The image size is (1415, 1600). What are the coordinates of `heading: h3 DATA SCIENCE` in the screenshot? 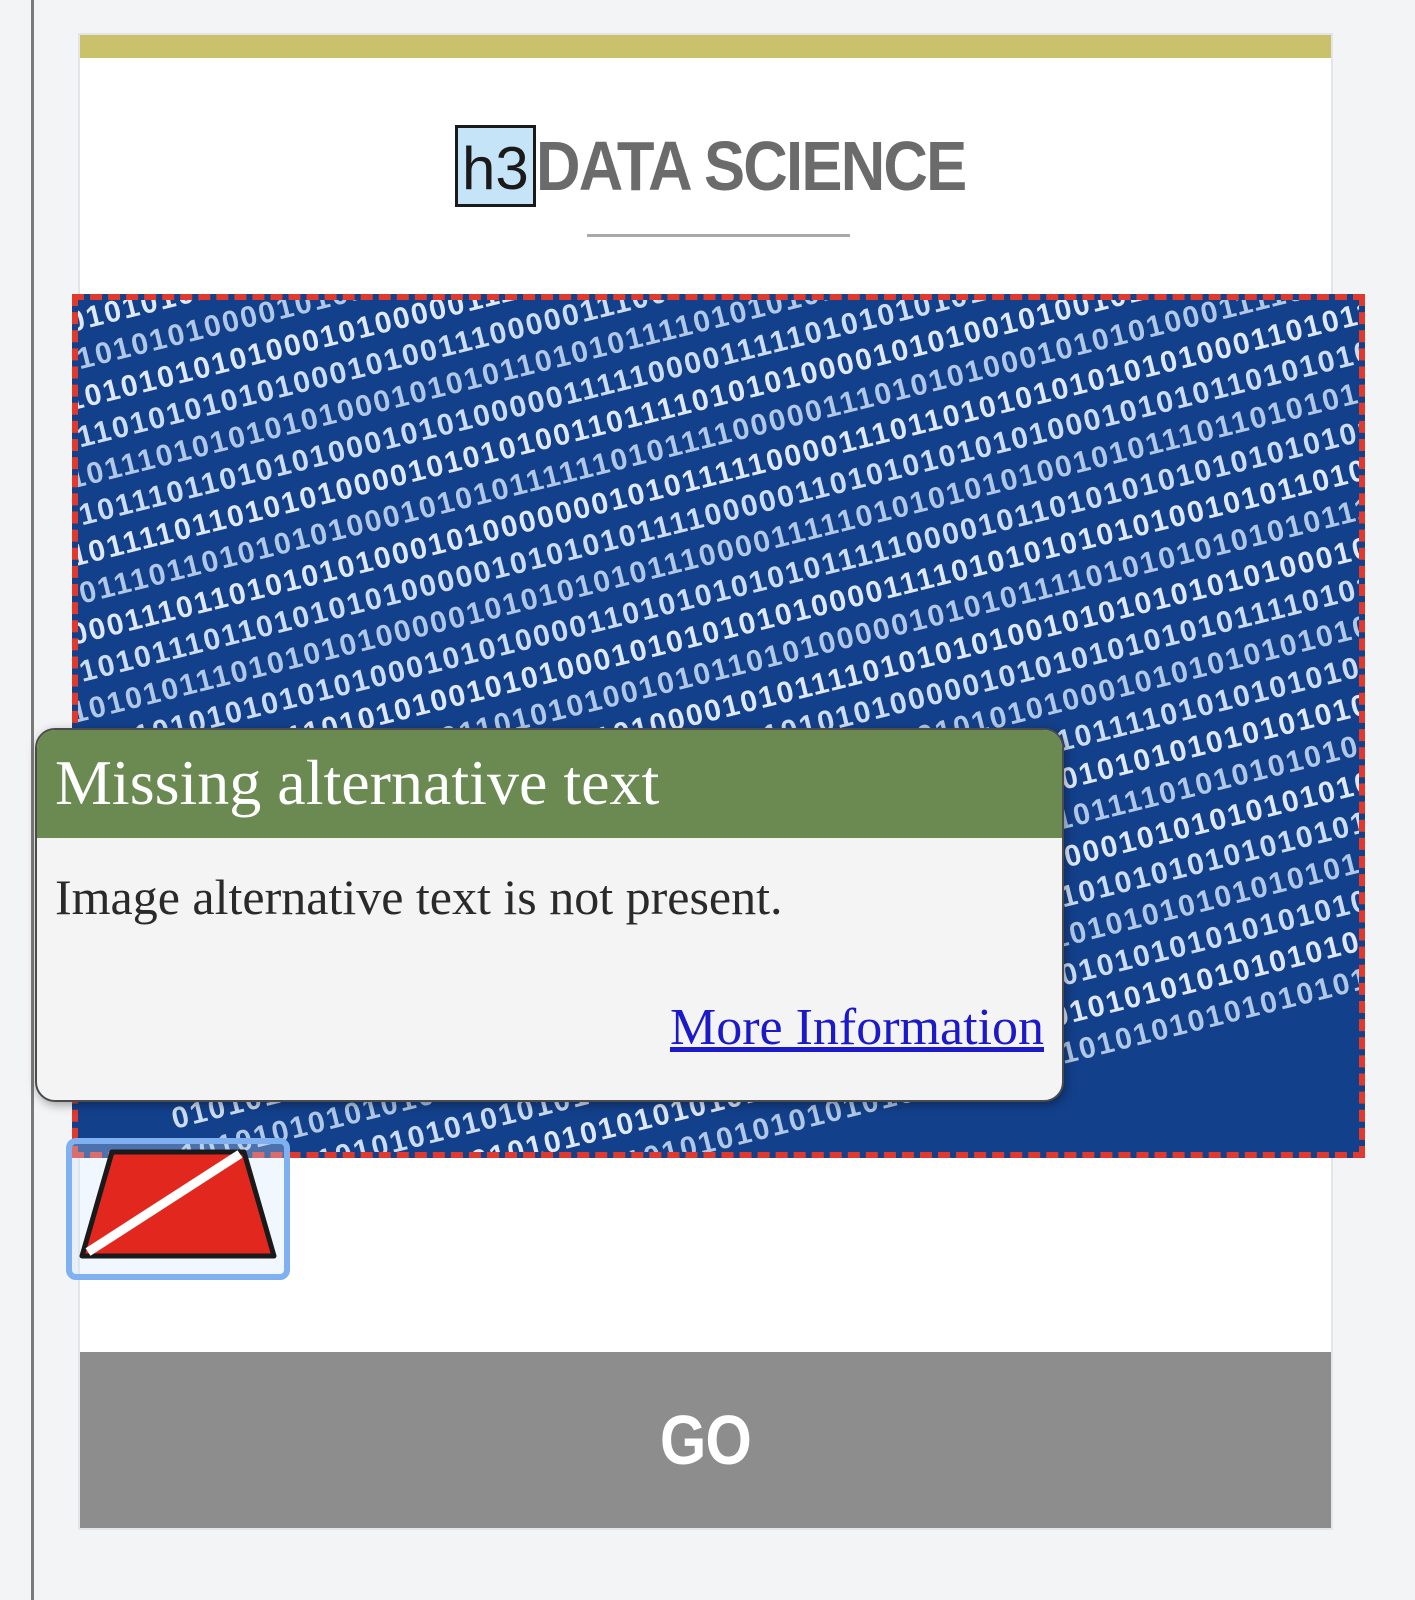 It's located at (739, 165).